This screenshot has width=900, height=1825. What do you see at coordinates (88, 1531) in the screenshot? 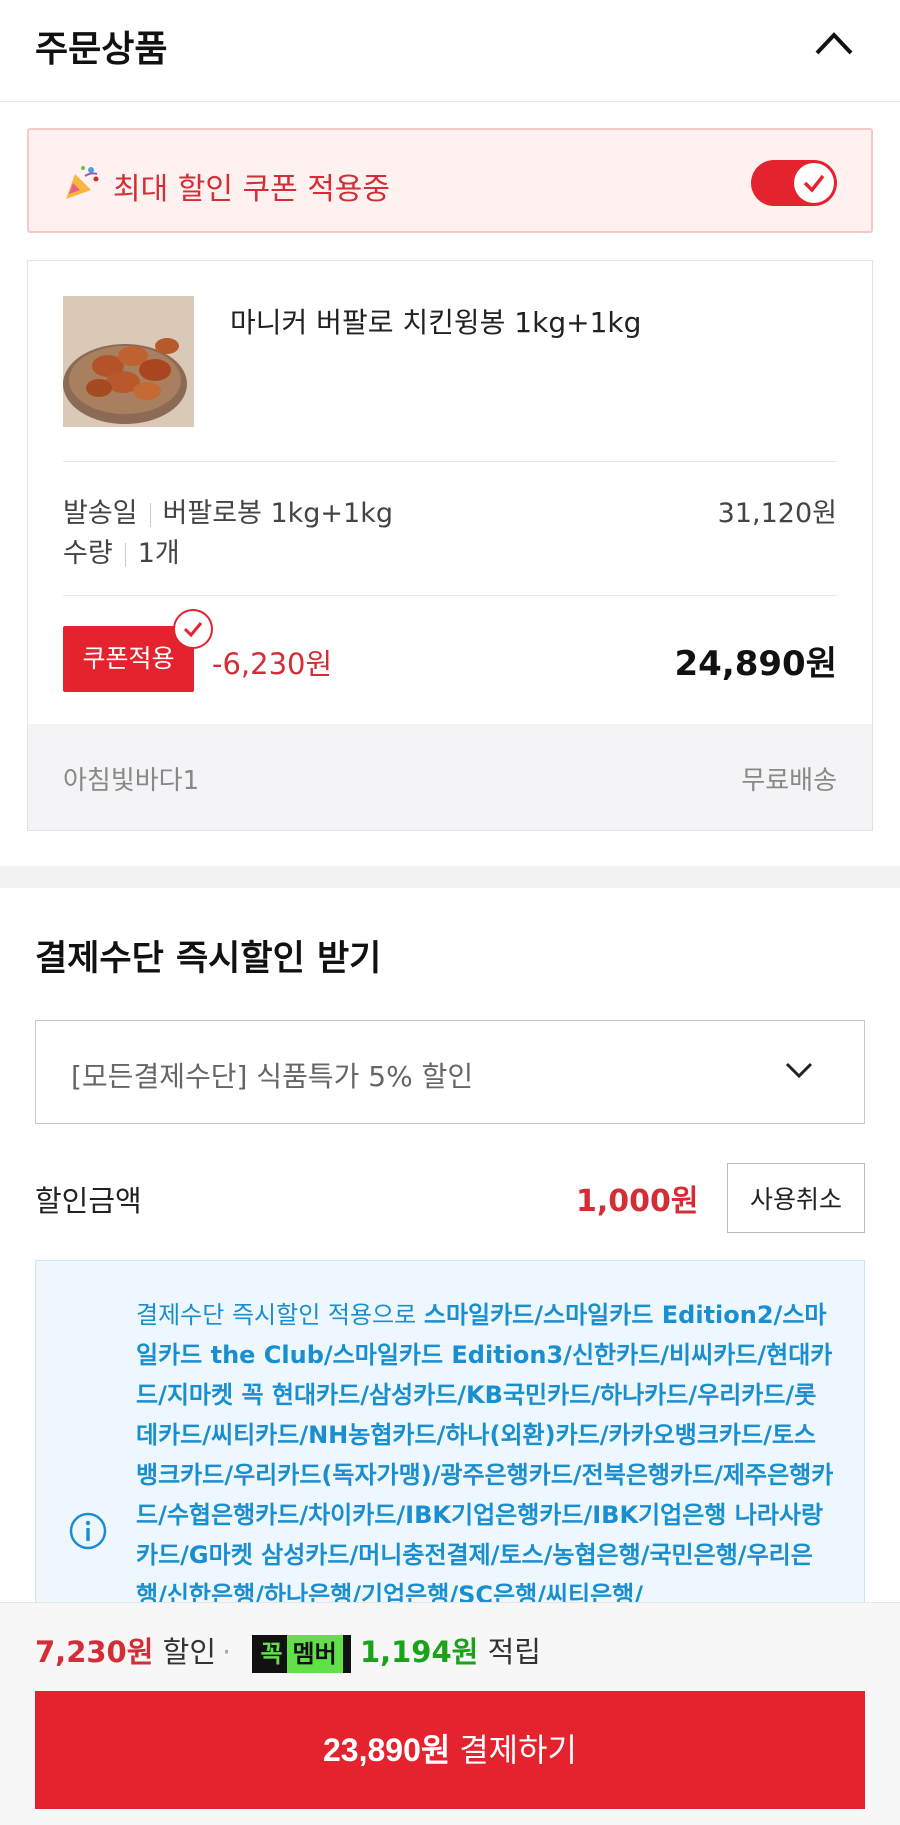
I see `info-icon` at bounding box center [88, 1531].